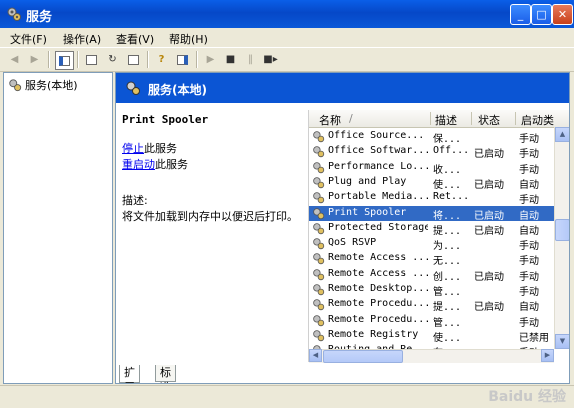 The image size is (574, 408). What do you see at coordinates (138, 164) in the screenshot?
I see `restart-service-link: 重启动` at bounding box center [138, 164].